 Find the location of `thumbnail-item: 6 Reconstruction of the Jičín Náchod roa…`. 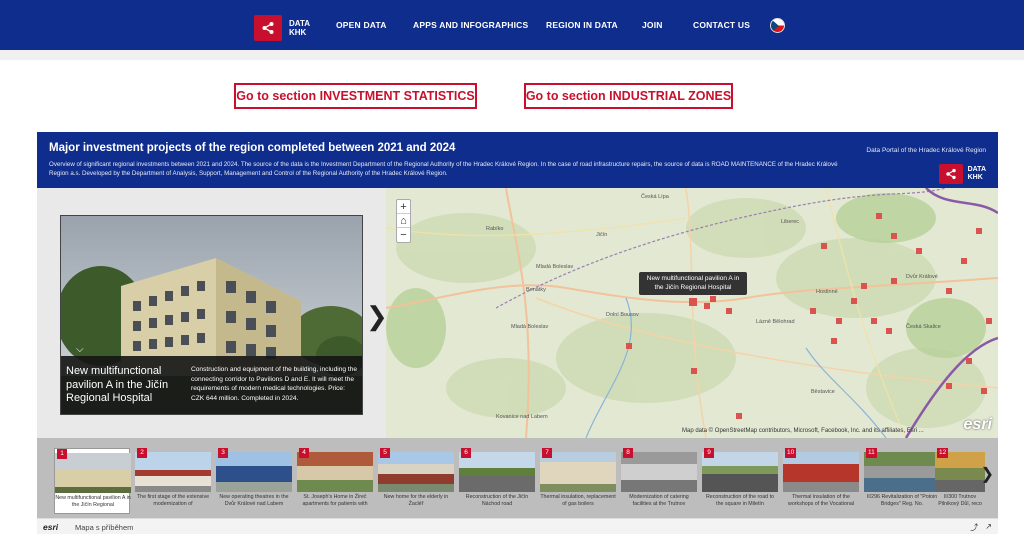

thumbnail-item: 6 Reconstruction of the Jičín Náchod roa… is located at coordinates (497, 481).